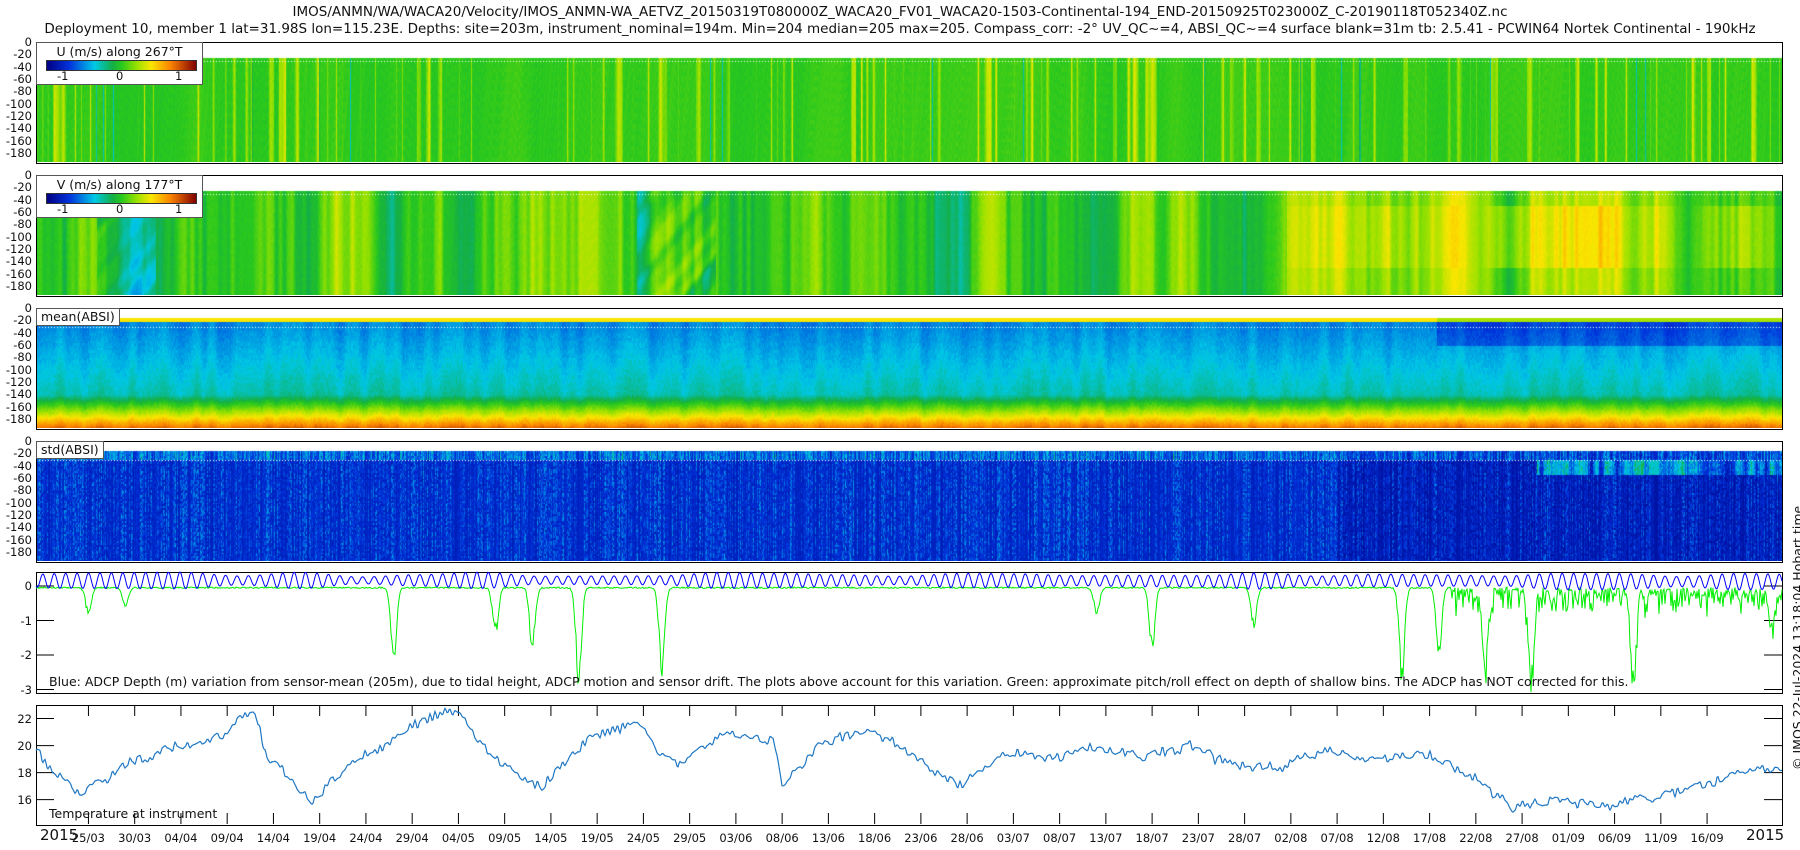 The width and height of the screenshot is (1800, 850). Describe the element at coordinates (828, 838) in the screenshot. I see `date-tick-label: 13/06` at that location.